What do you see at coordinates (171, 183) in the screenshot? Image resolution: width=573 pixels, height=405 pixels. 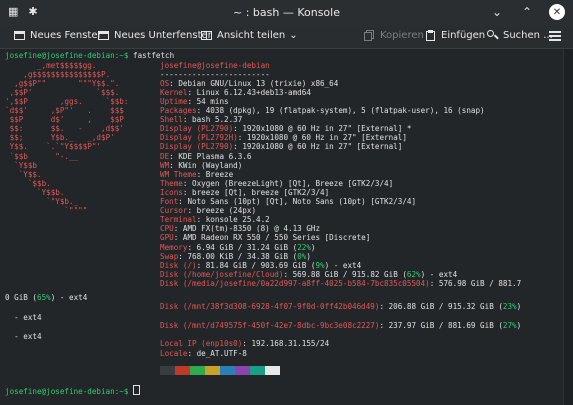 I see `info-key: Theme` at bounding box center [171, 183].